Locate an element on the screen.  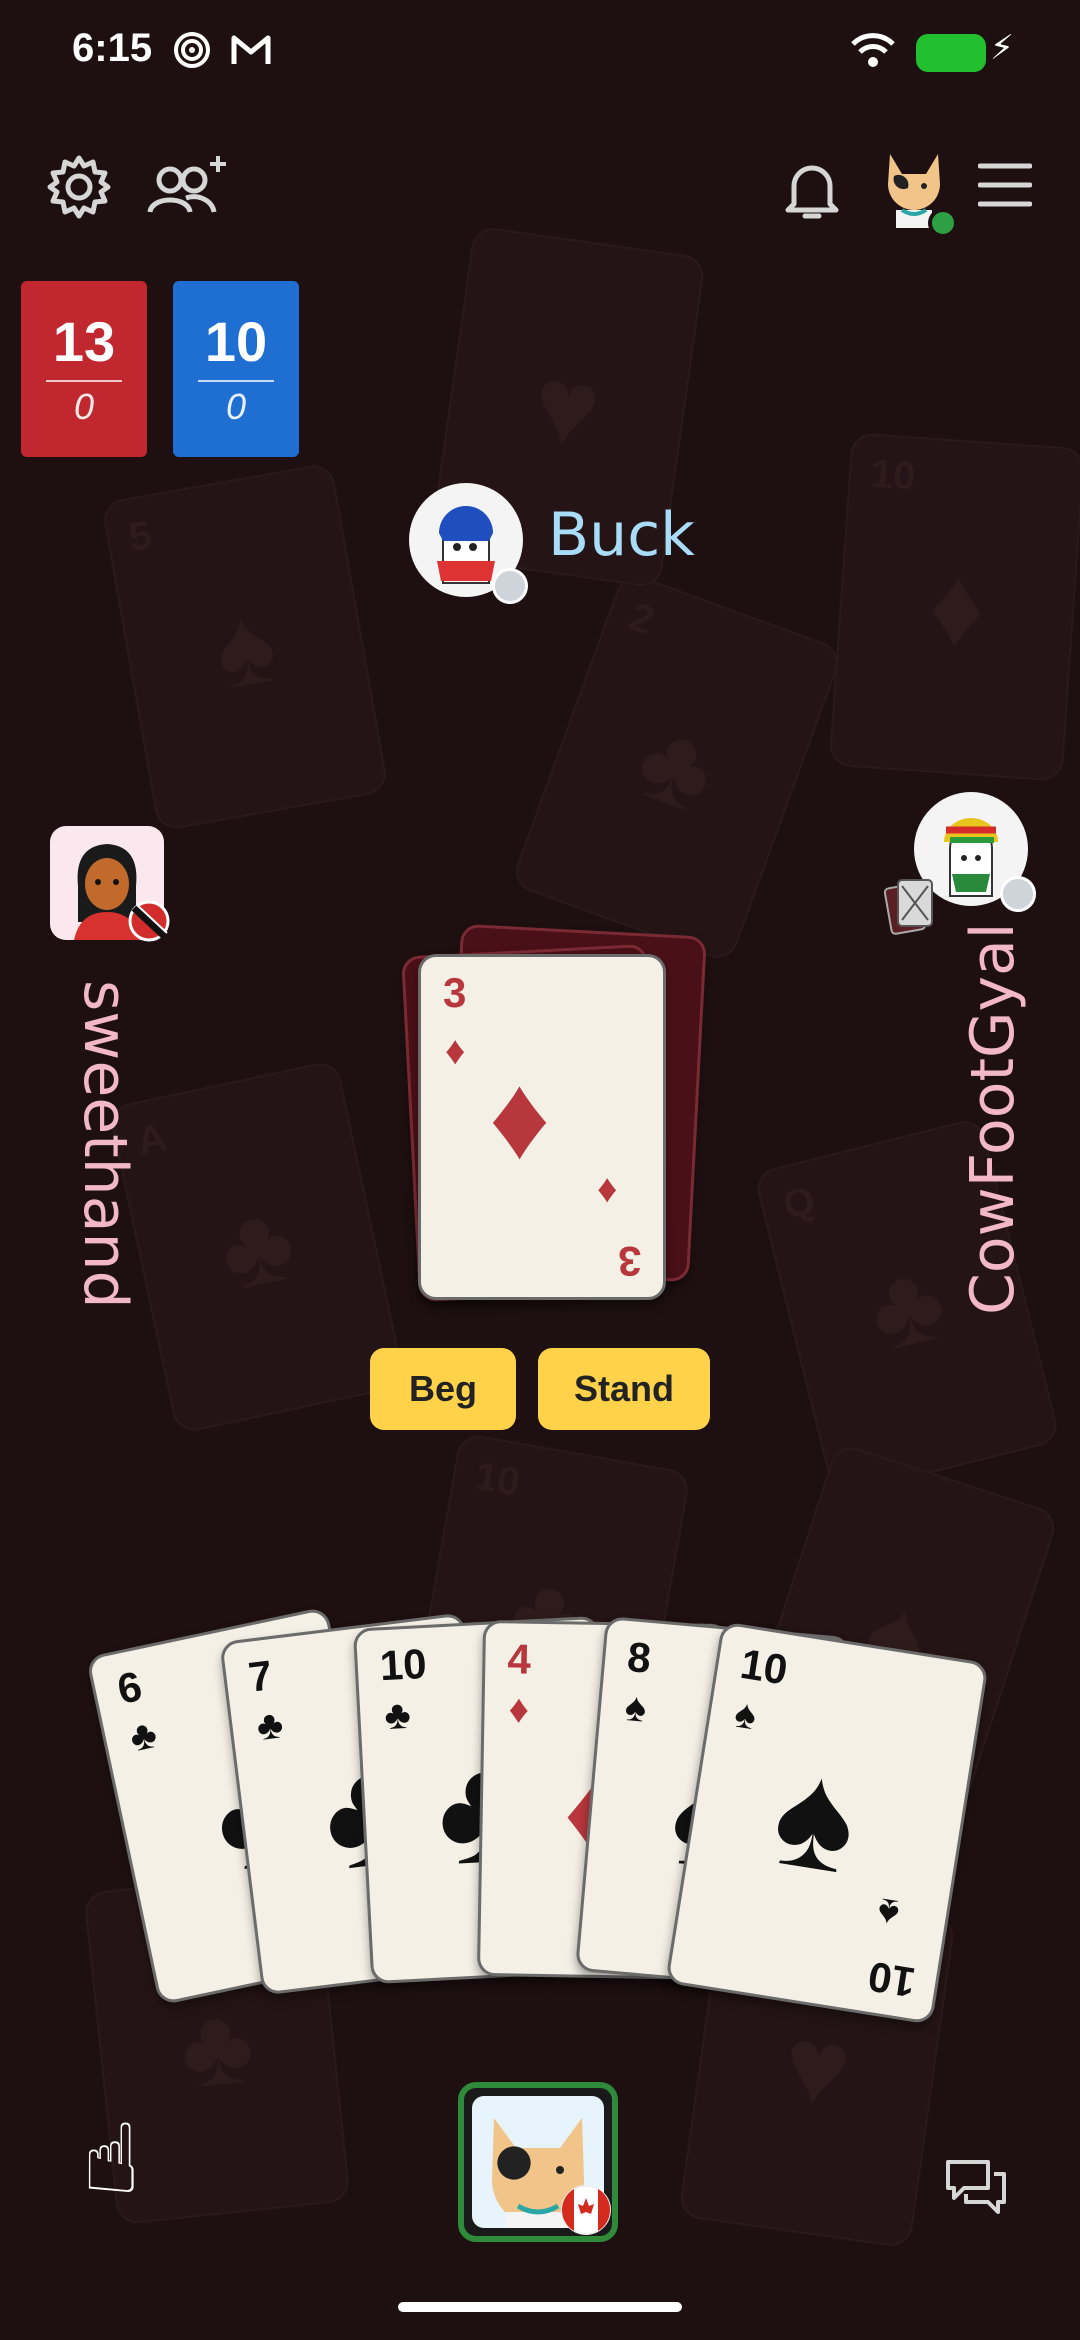
beg-button: Beg is located at coordinates (443, 1389).